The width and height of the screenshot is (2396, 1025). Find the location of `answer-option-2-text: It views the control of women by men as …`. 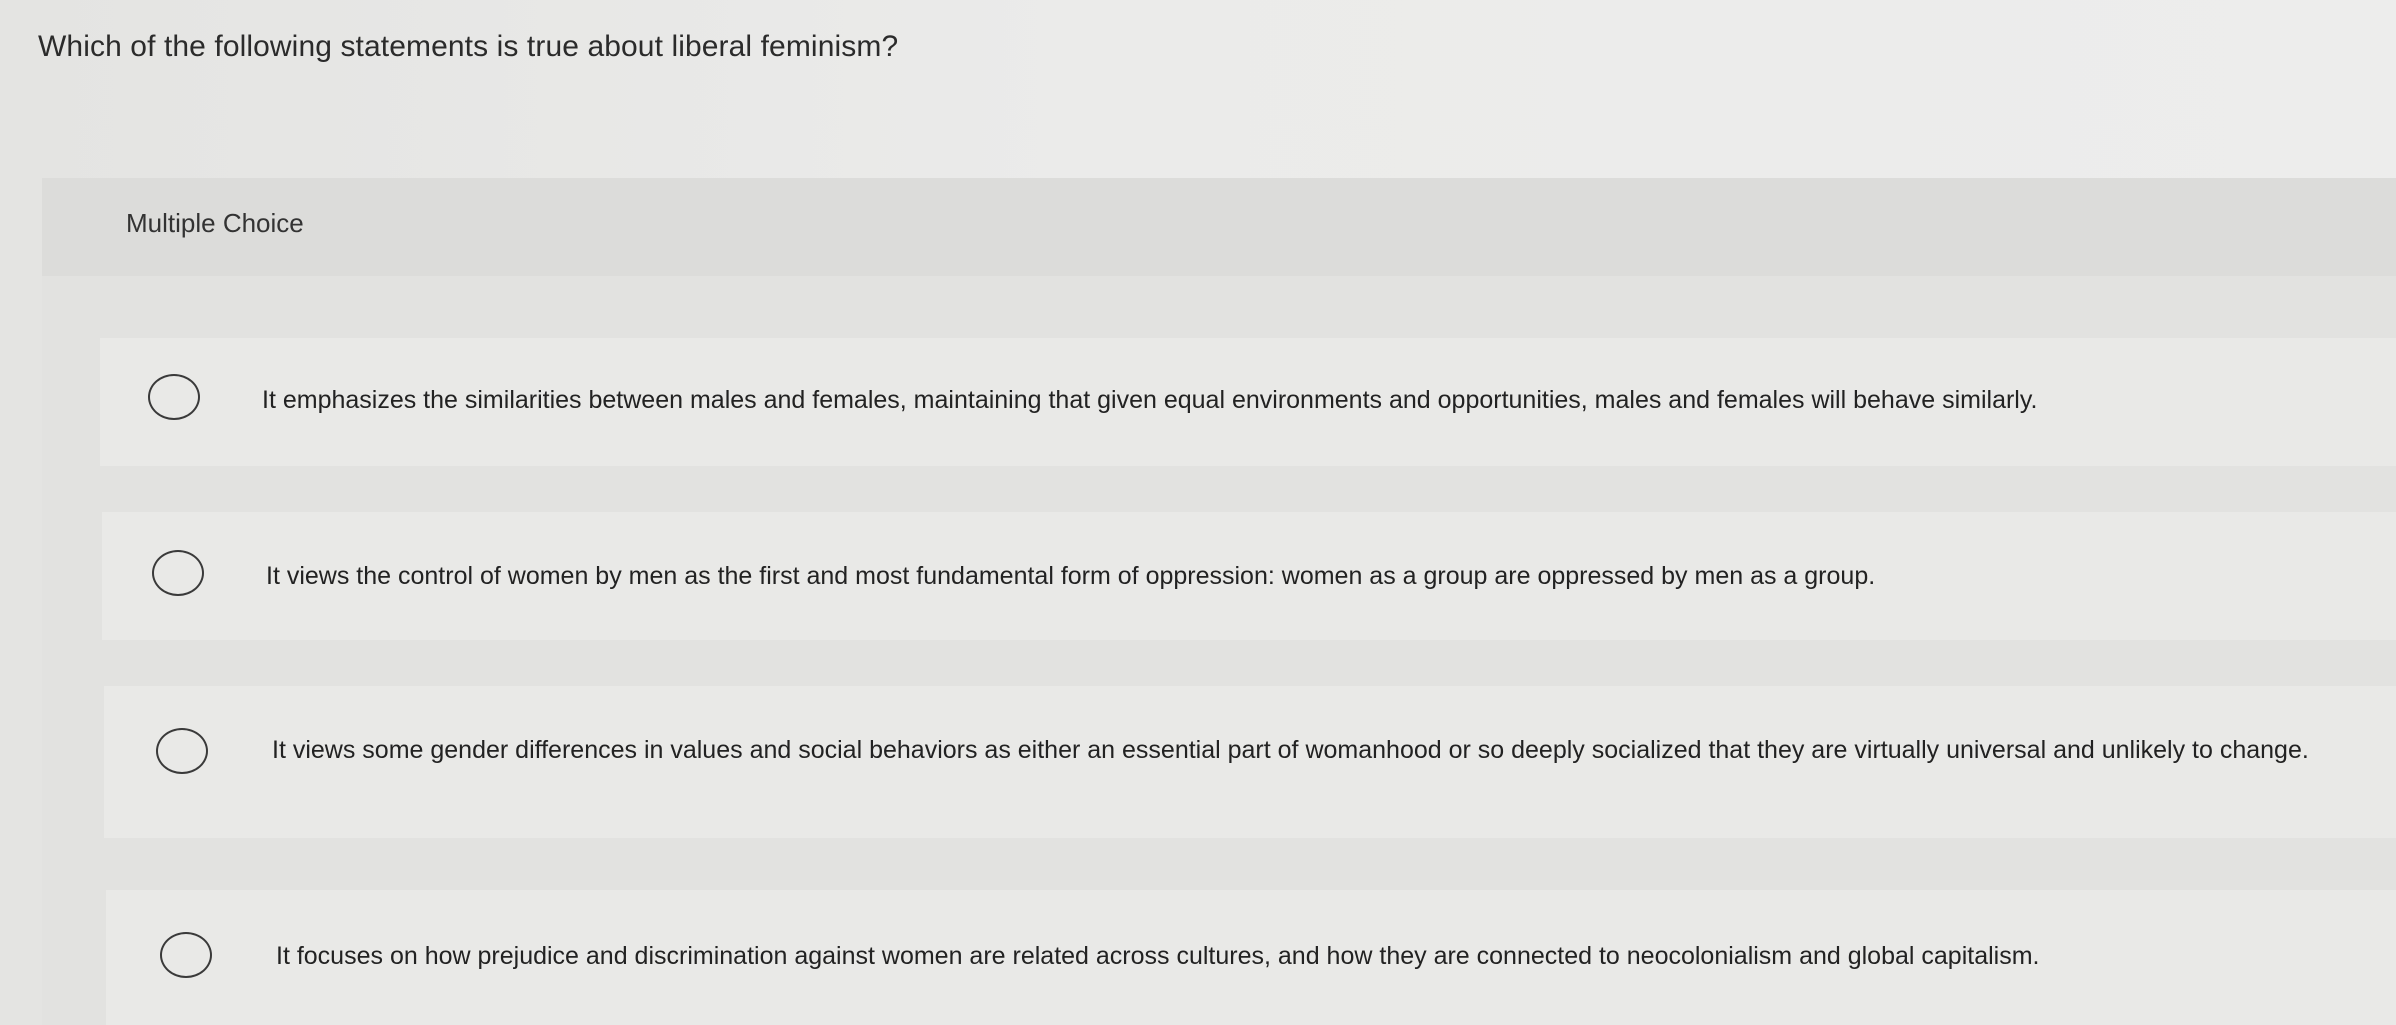

answer-option-2-text: It views the control of women by men as … is located at coordinates (1071, 576).